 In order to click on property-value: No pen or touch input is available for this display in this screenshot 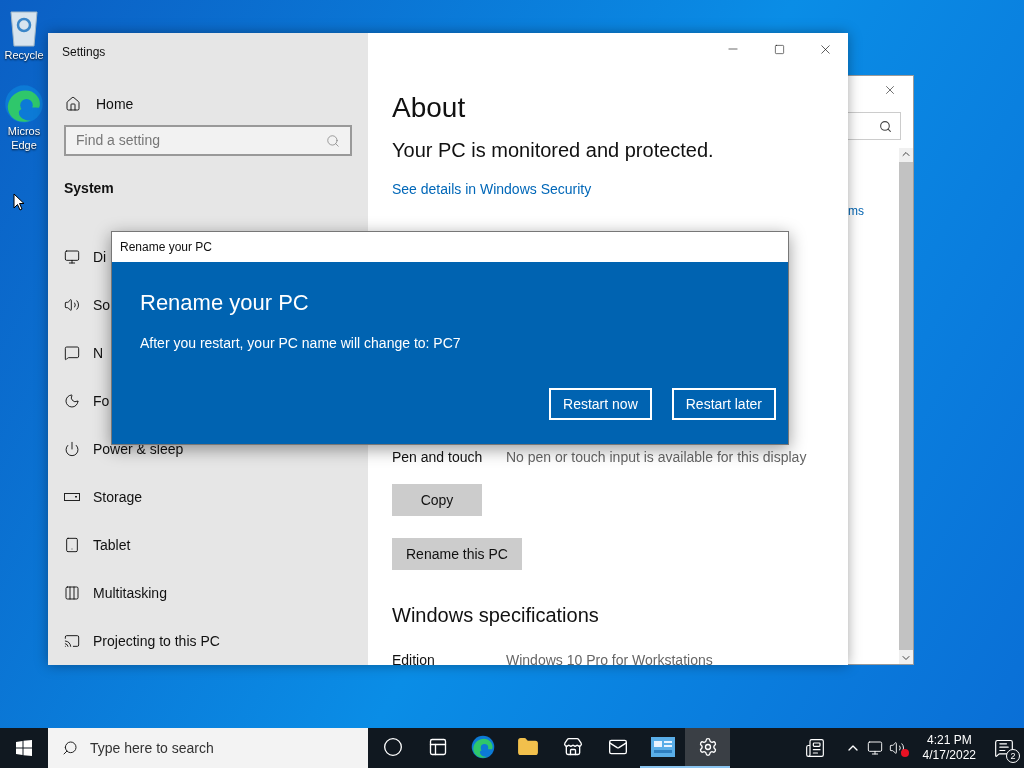, I will do `click(656, 457)`.